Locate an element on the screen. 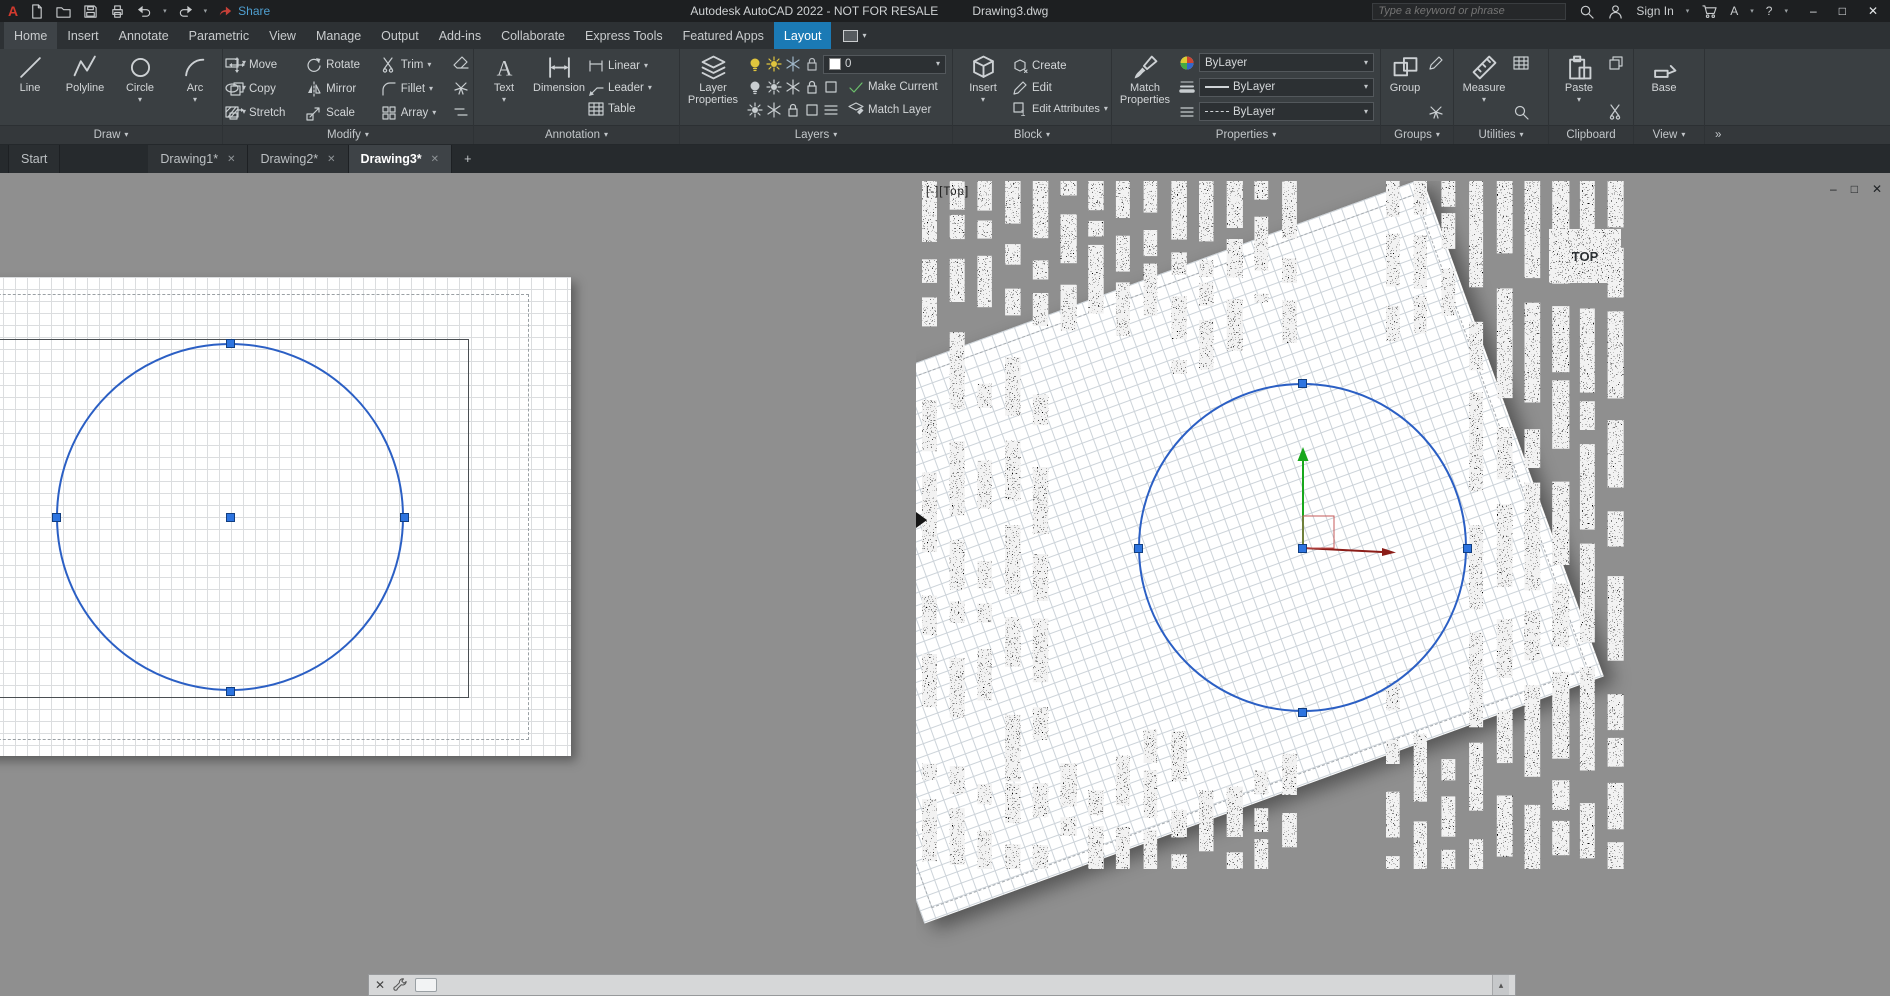  modify-panel-label: Modify ▾ is located at coordinates (348, 134).